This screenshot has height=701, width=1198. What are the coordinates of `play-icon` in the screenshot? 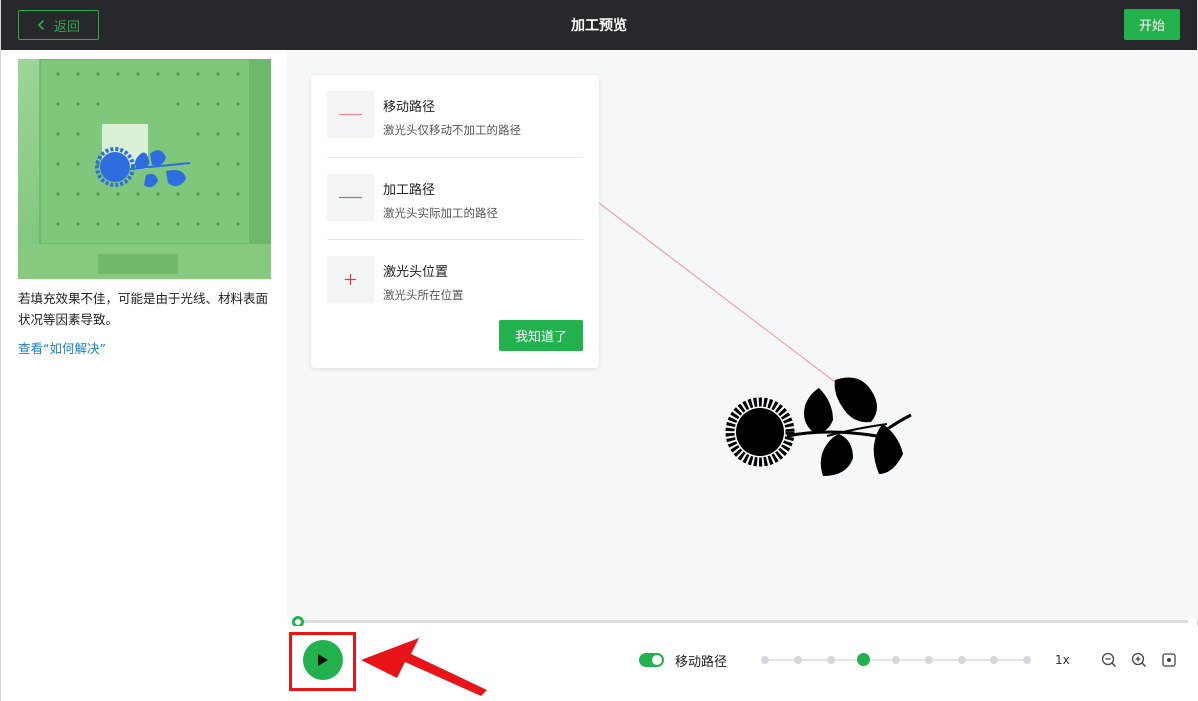 It's located at (323, 660).